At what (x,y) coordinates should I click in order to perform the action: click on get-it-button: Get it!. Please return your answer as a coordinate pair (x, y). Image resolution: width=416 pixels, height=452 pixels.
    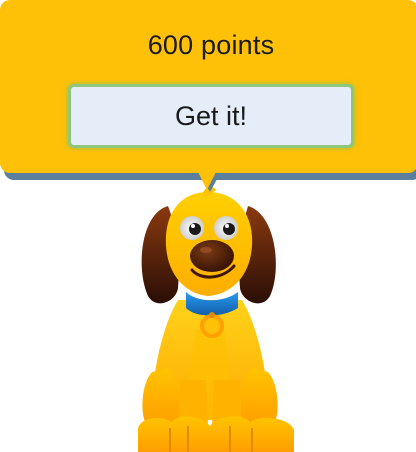
    Looking at the image, I should click on (211, 116).